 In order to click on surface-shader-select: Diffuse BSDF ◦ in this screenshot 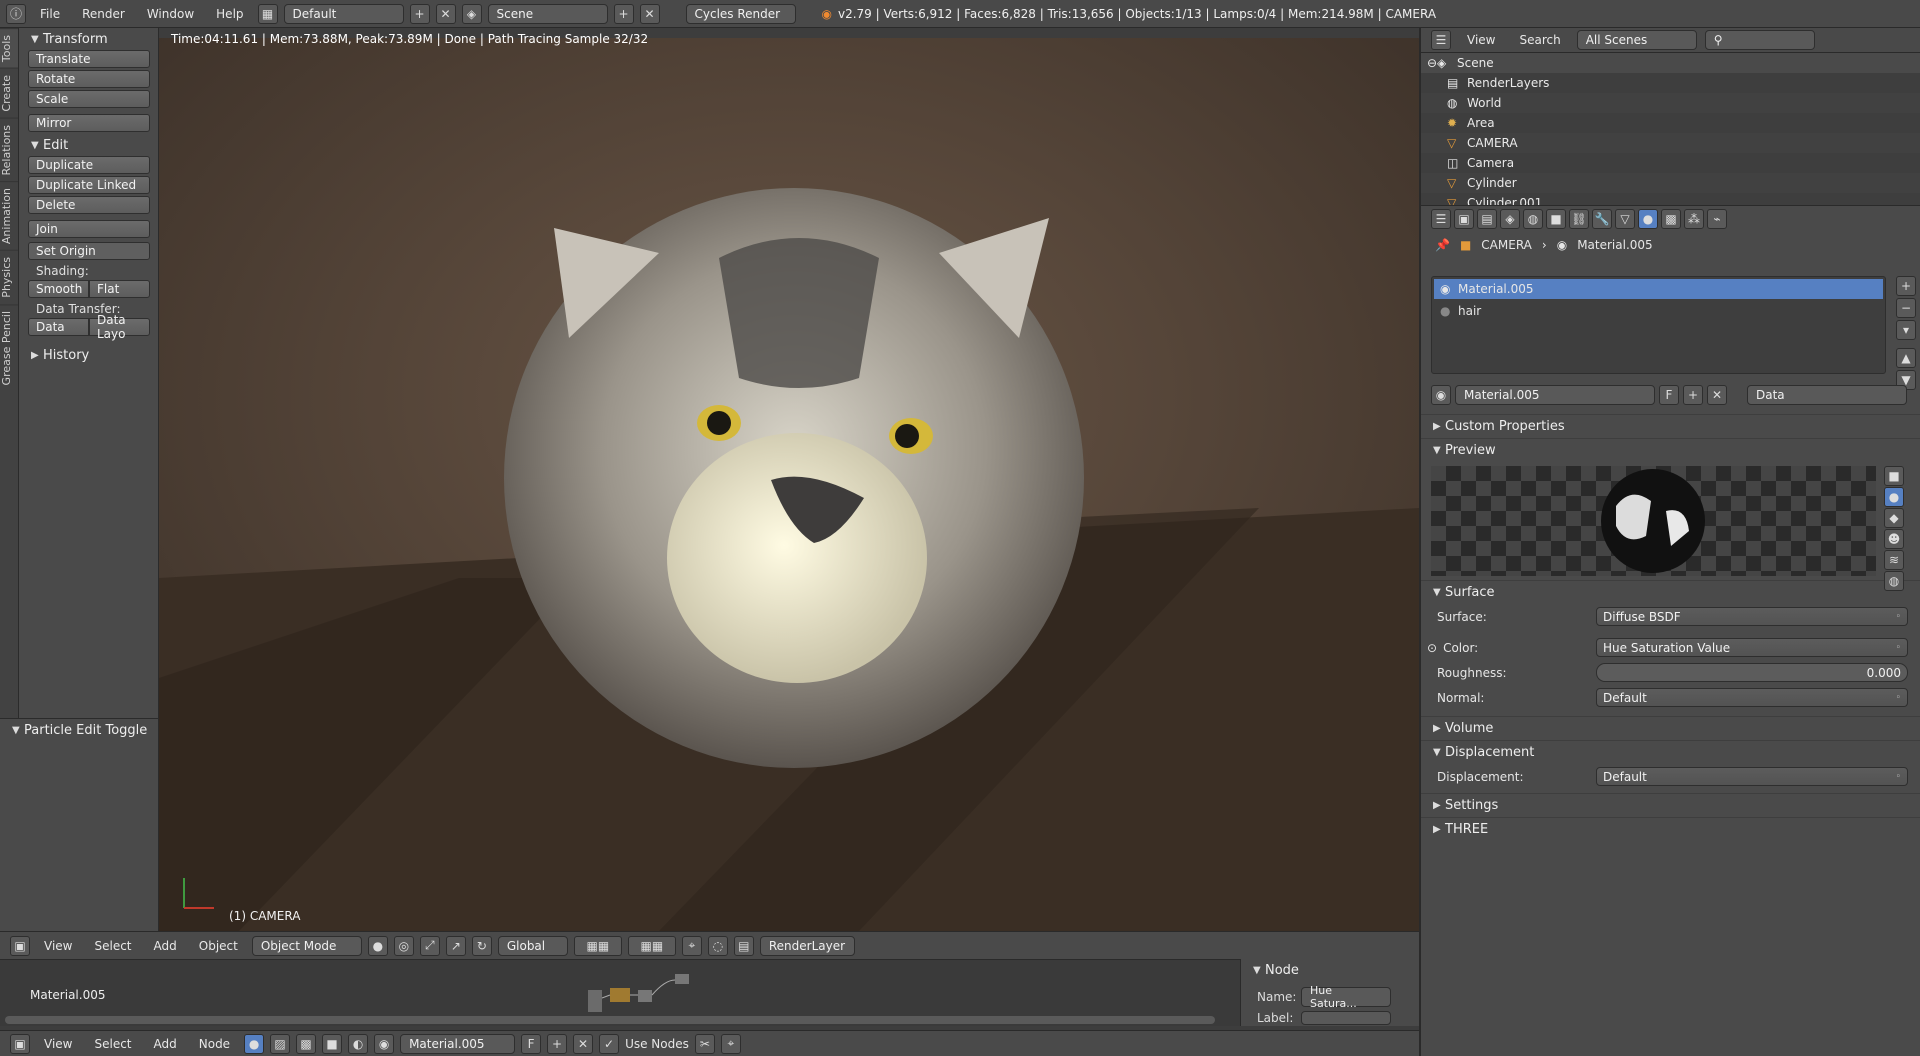, I will do `click(1752, 616)`.